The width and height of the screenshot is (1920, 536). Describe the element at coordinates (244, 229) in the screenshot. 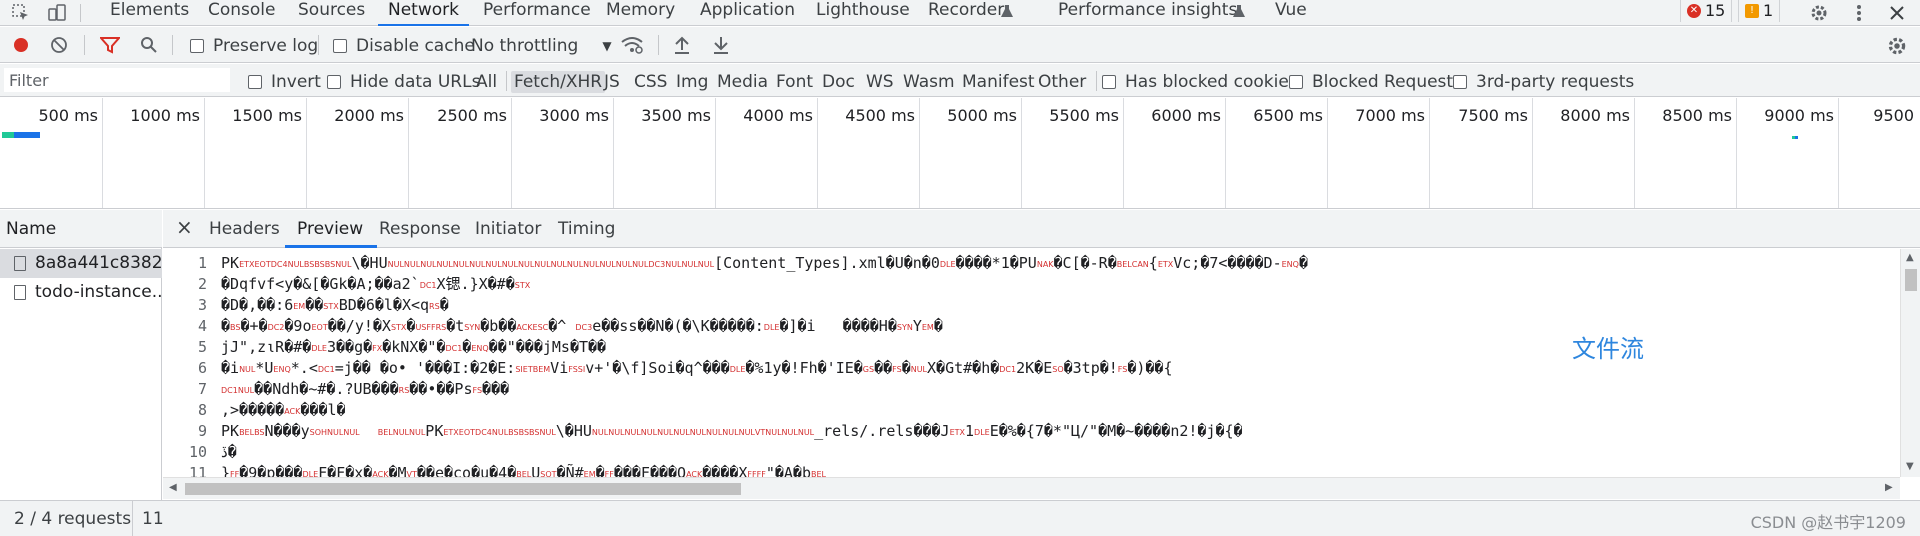

I see `tab-headers: Headers` at that location.